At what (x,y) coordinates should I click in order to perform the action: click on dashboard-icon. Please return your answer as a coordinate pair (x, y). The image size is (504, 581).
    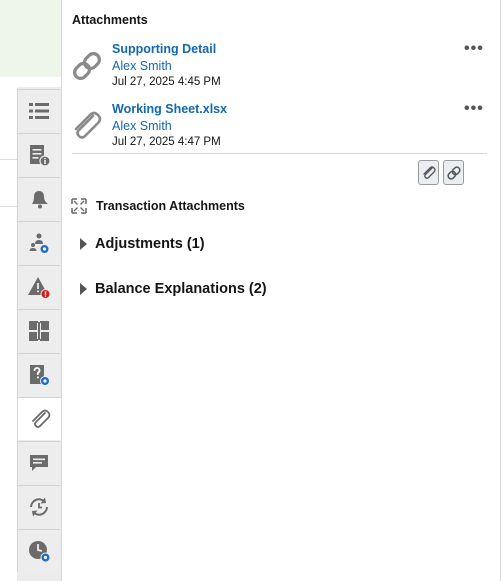
    Looking at the image, I should click on (39, 331).